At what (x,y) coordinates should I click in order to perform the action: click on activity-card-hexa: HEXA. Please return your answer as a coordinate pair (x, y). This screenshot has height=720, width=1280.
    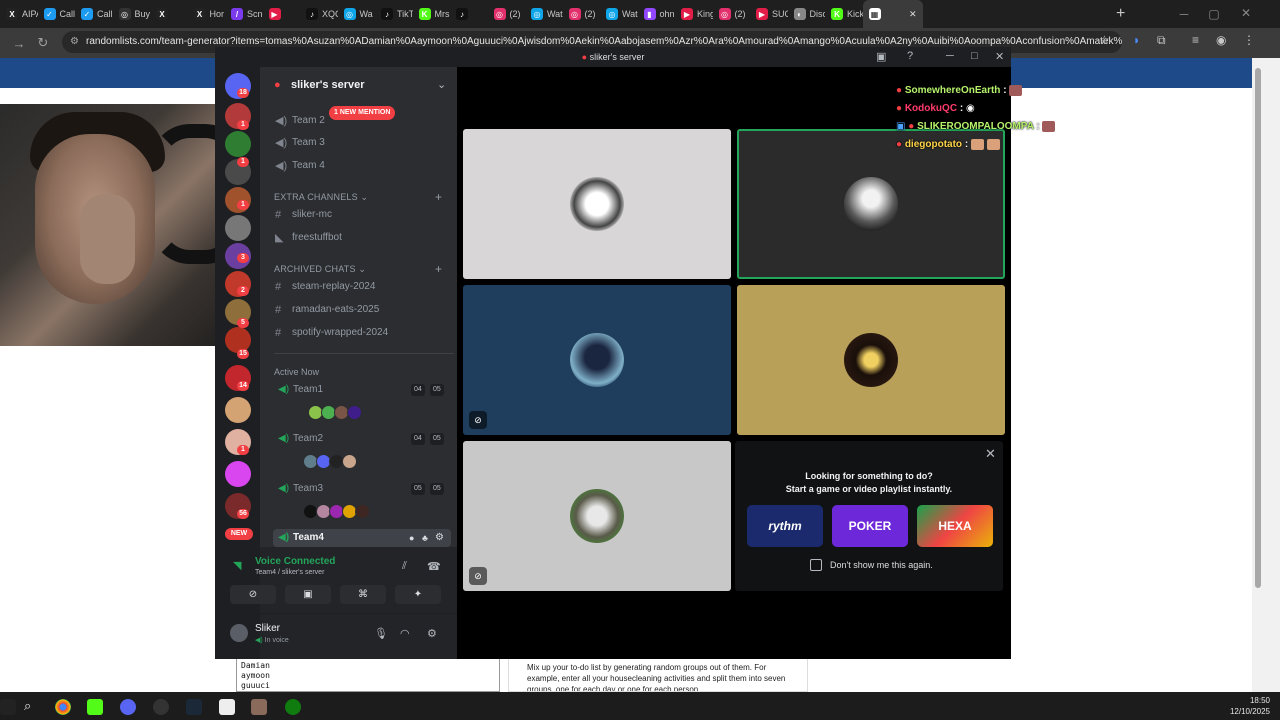
    Looking at the image, I should click on (955, 526).